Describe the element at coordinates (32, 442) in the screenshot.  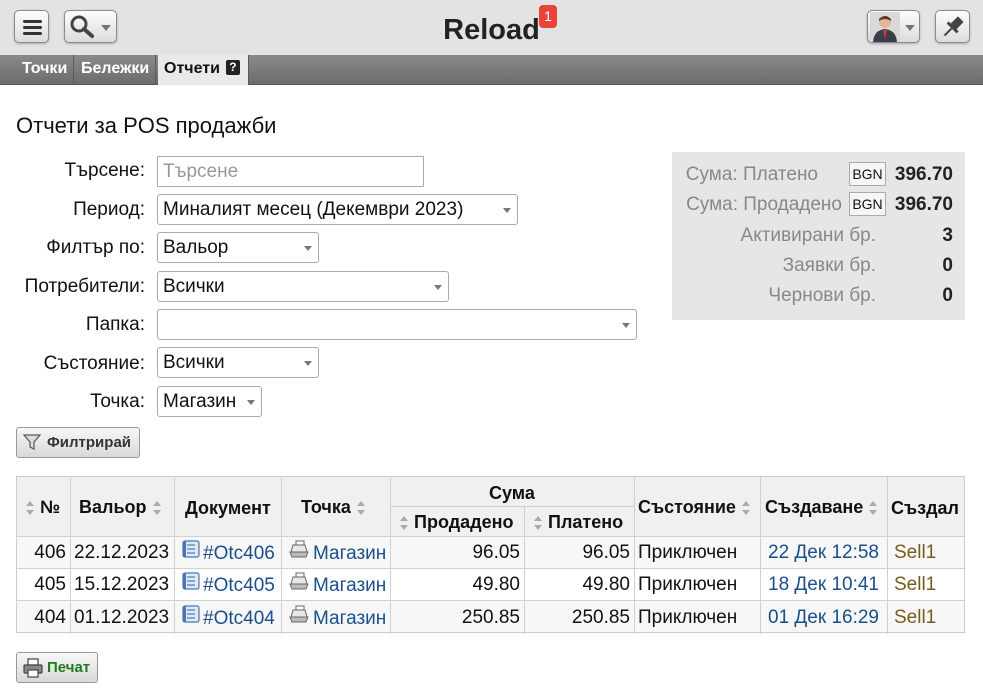
I see `funnel-icon` at that location.